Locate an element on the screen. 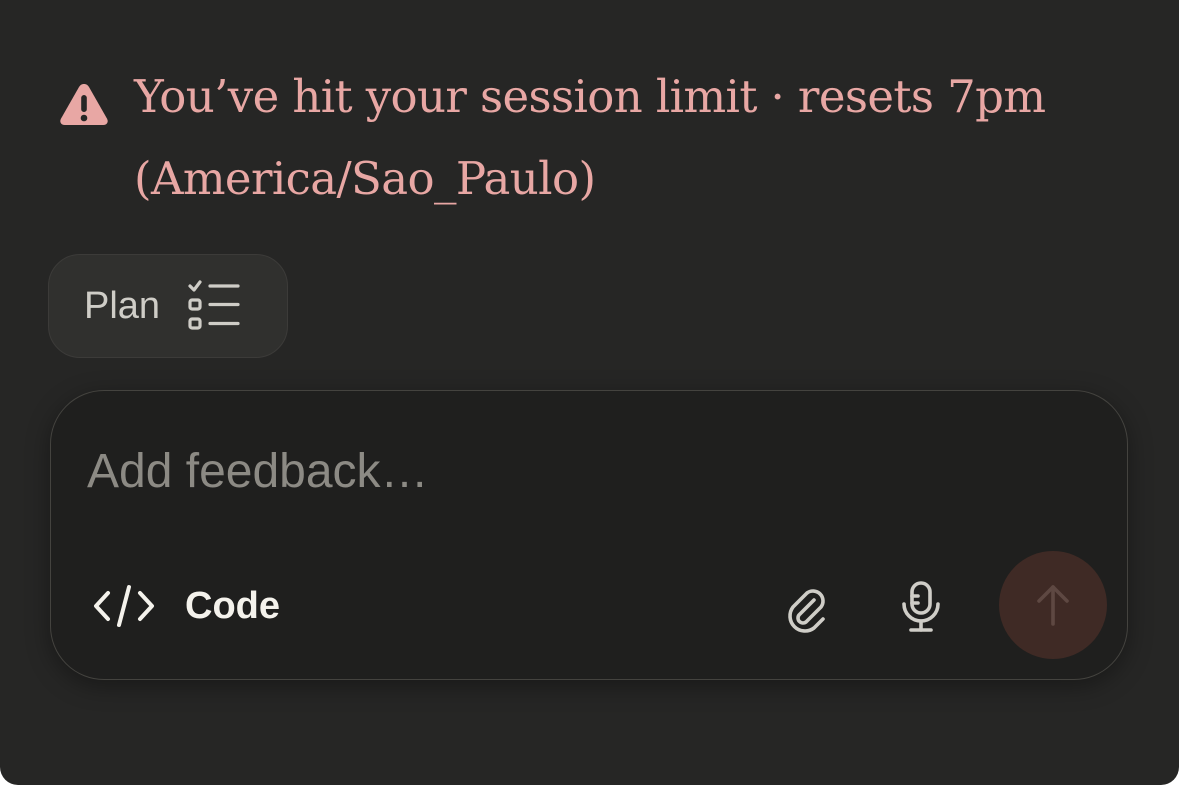  voice-input-button is located at coordinates (921, 607).